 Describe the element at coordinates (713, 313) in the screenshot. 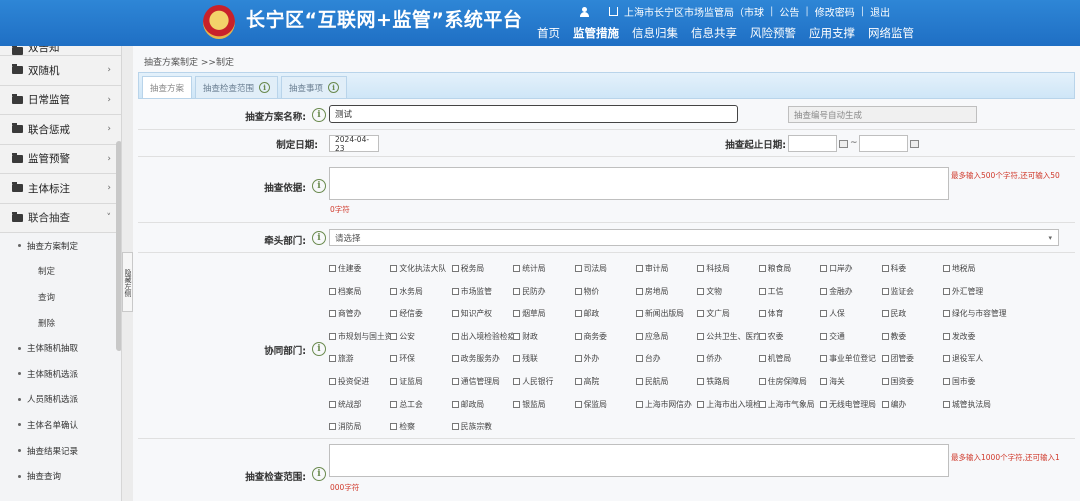

I see `department-checkbox: 文广局` at that location.